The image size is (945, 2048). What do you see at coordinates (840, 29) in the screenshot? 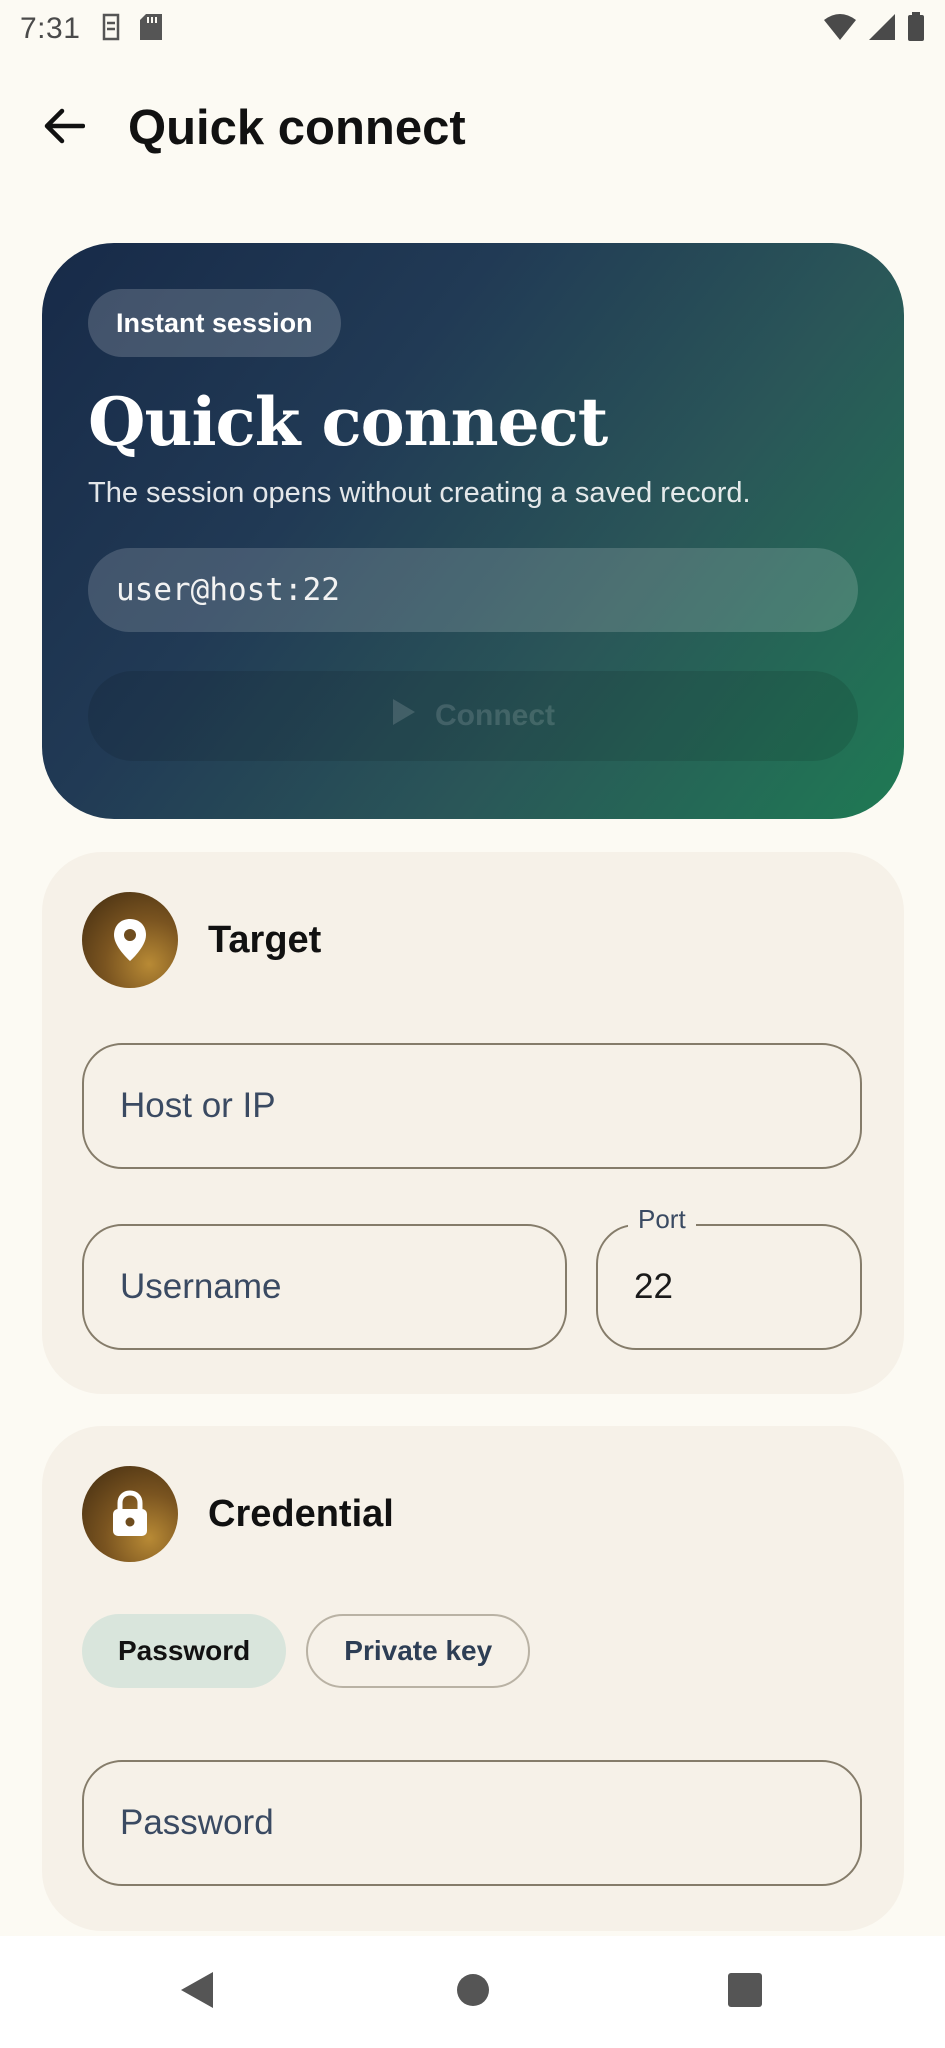
I see `wifi-icon` at bounding box center [840, 29].